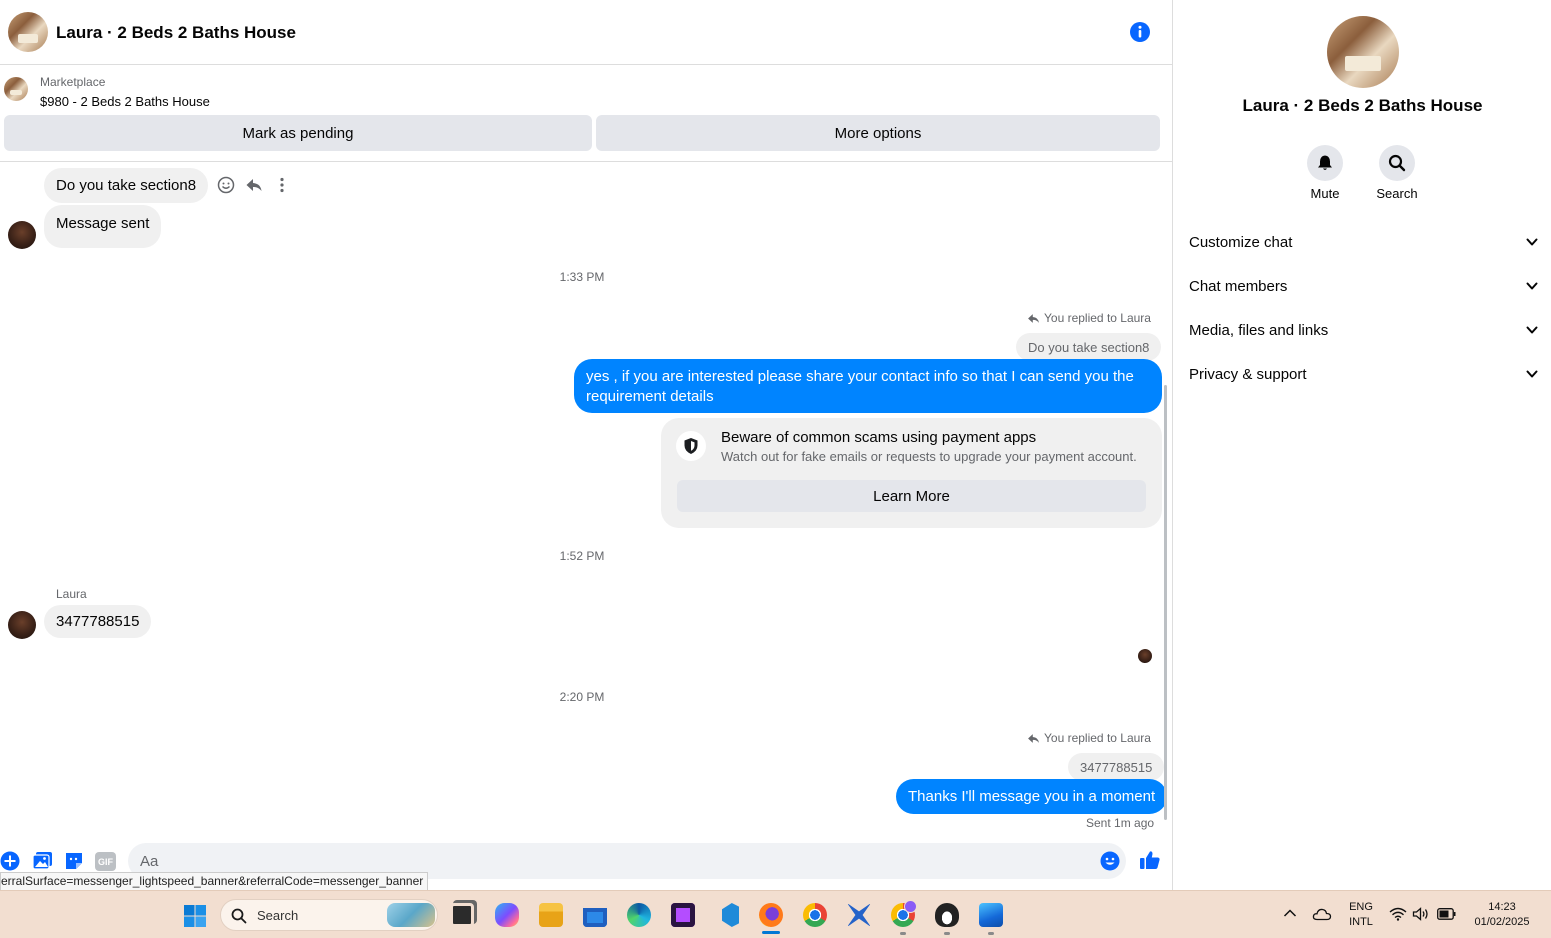 This screenshot has height=938, width=1551. Describe the element at coordinates (1097, 318) in the screenshot. I see `reply-label: You replied to Laura` at that location.